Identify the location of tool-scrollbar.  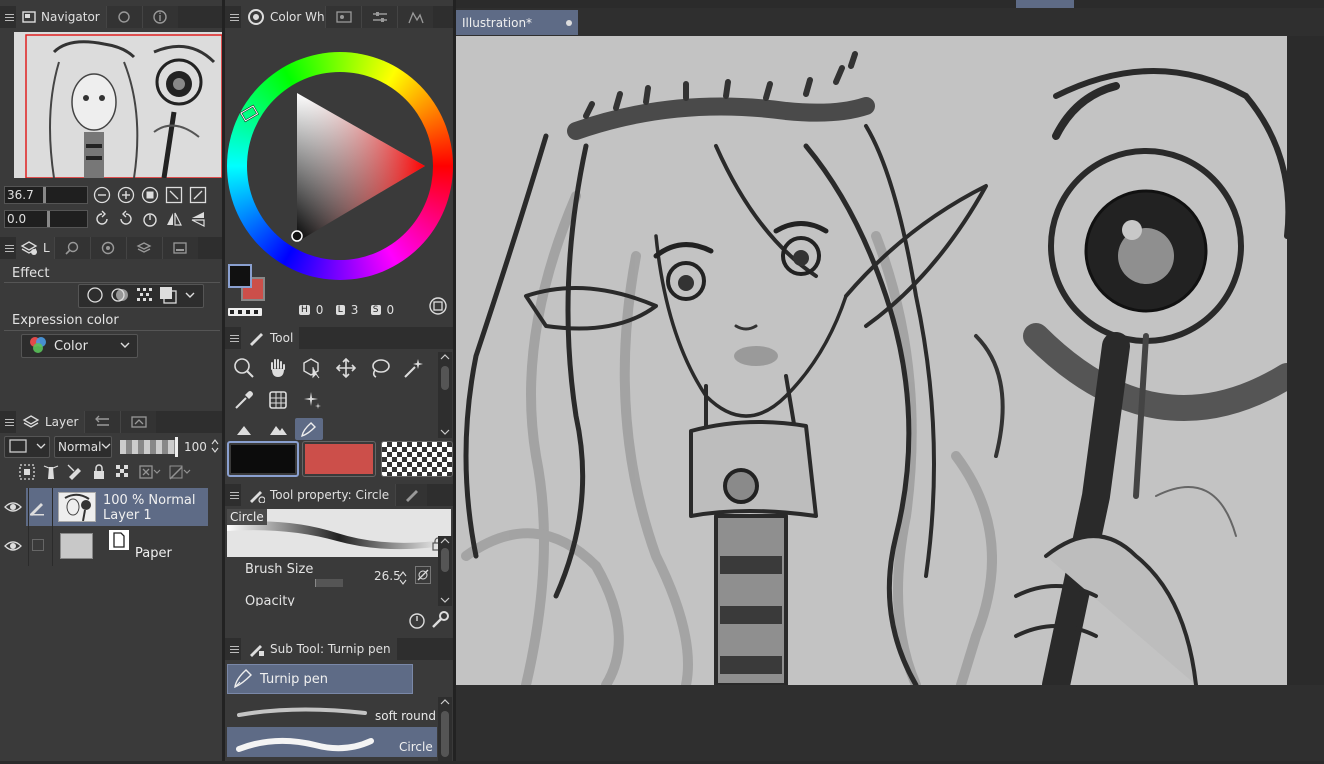
(445, 395).